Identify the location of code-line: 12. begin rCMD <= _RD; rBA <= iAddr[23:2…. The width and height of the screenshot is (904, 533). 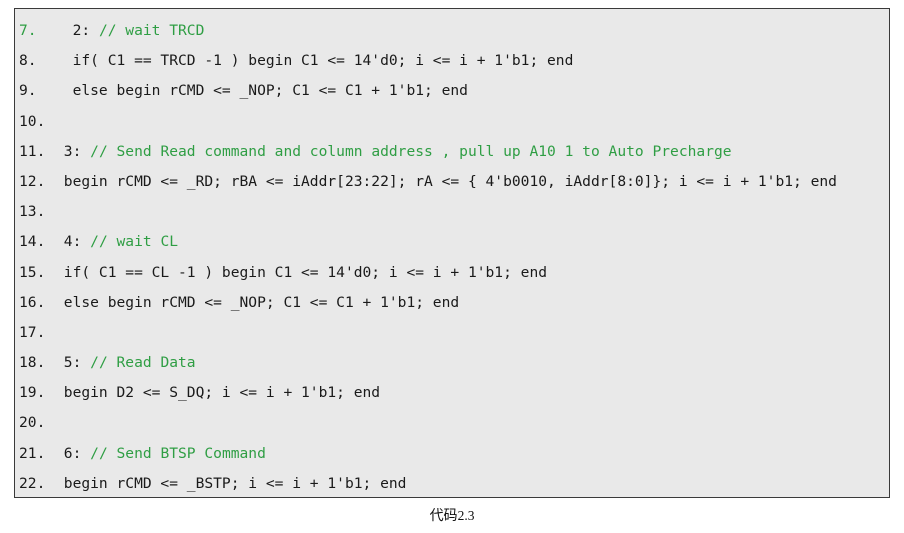
(452, 182).